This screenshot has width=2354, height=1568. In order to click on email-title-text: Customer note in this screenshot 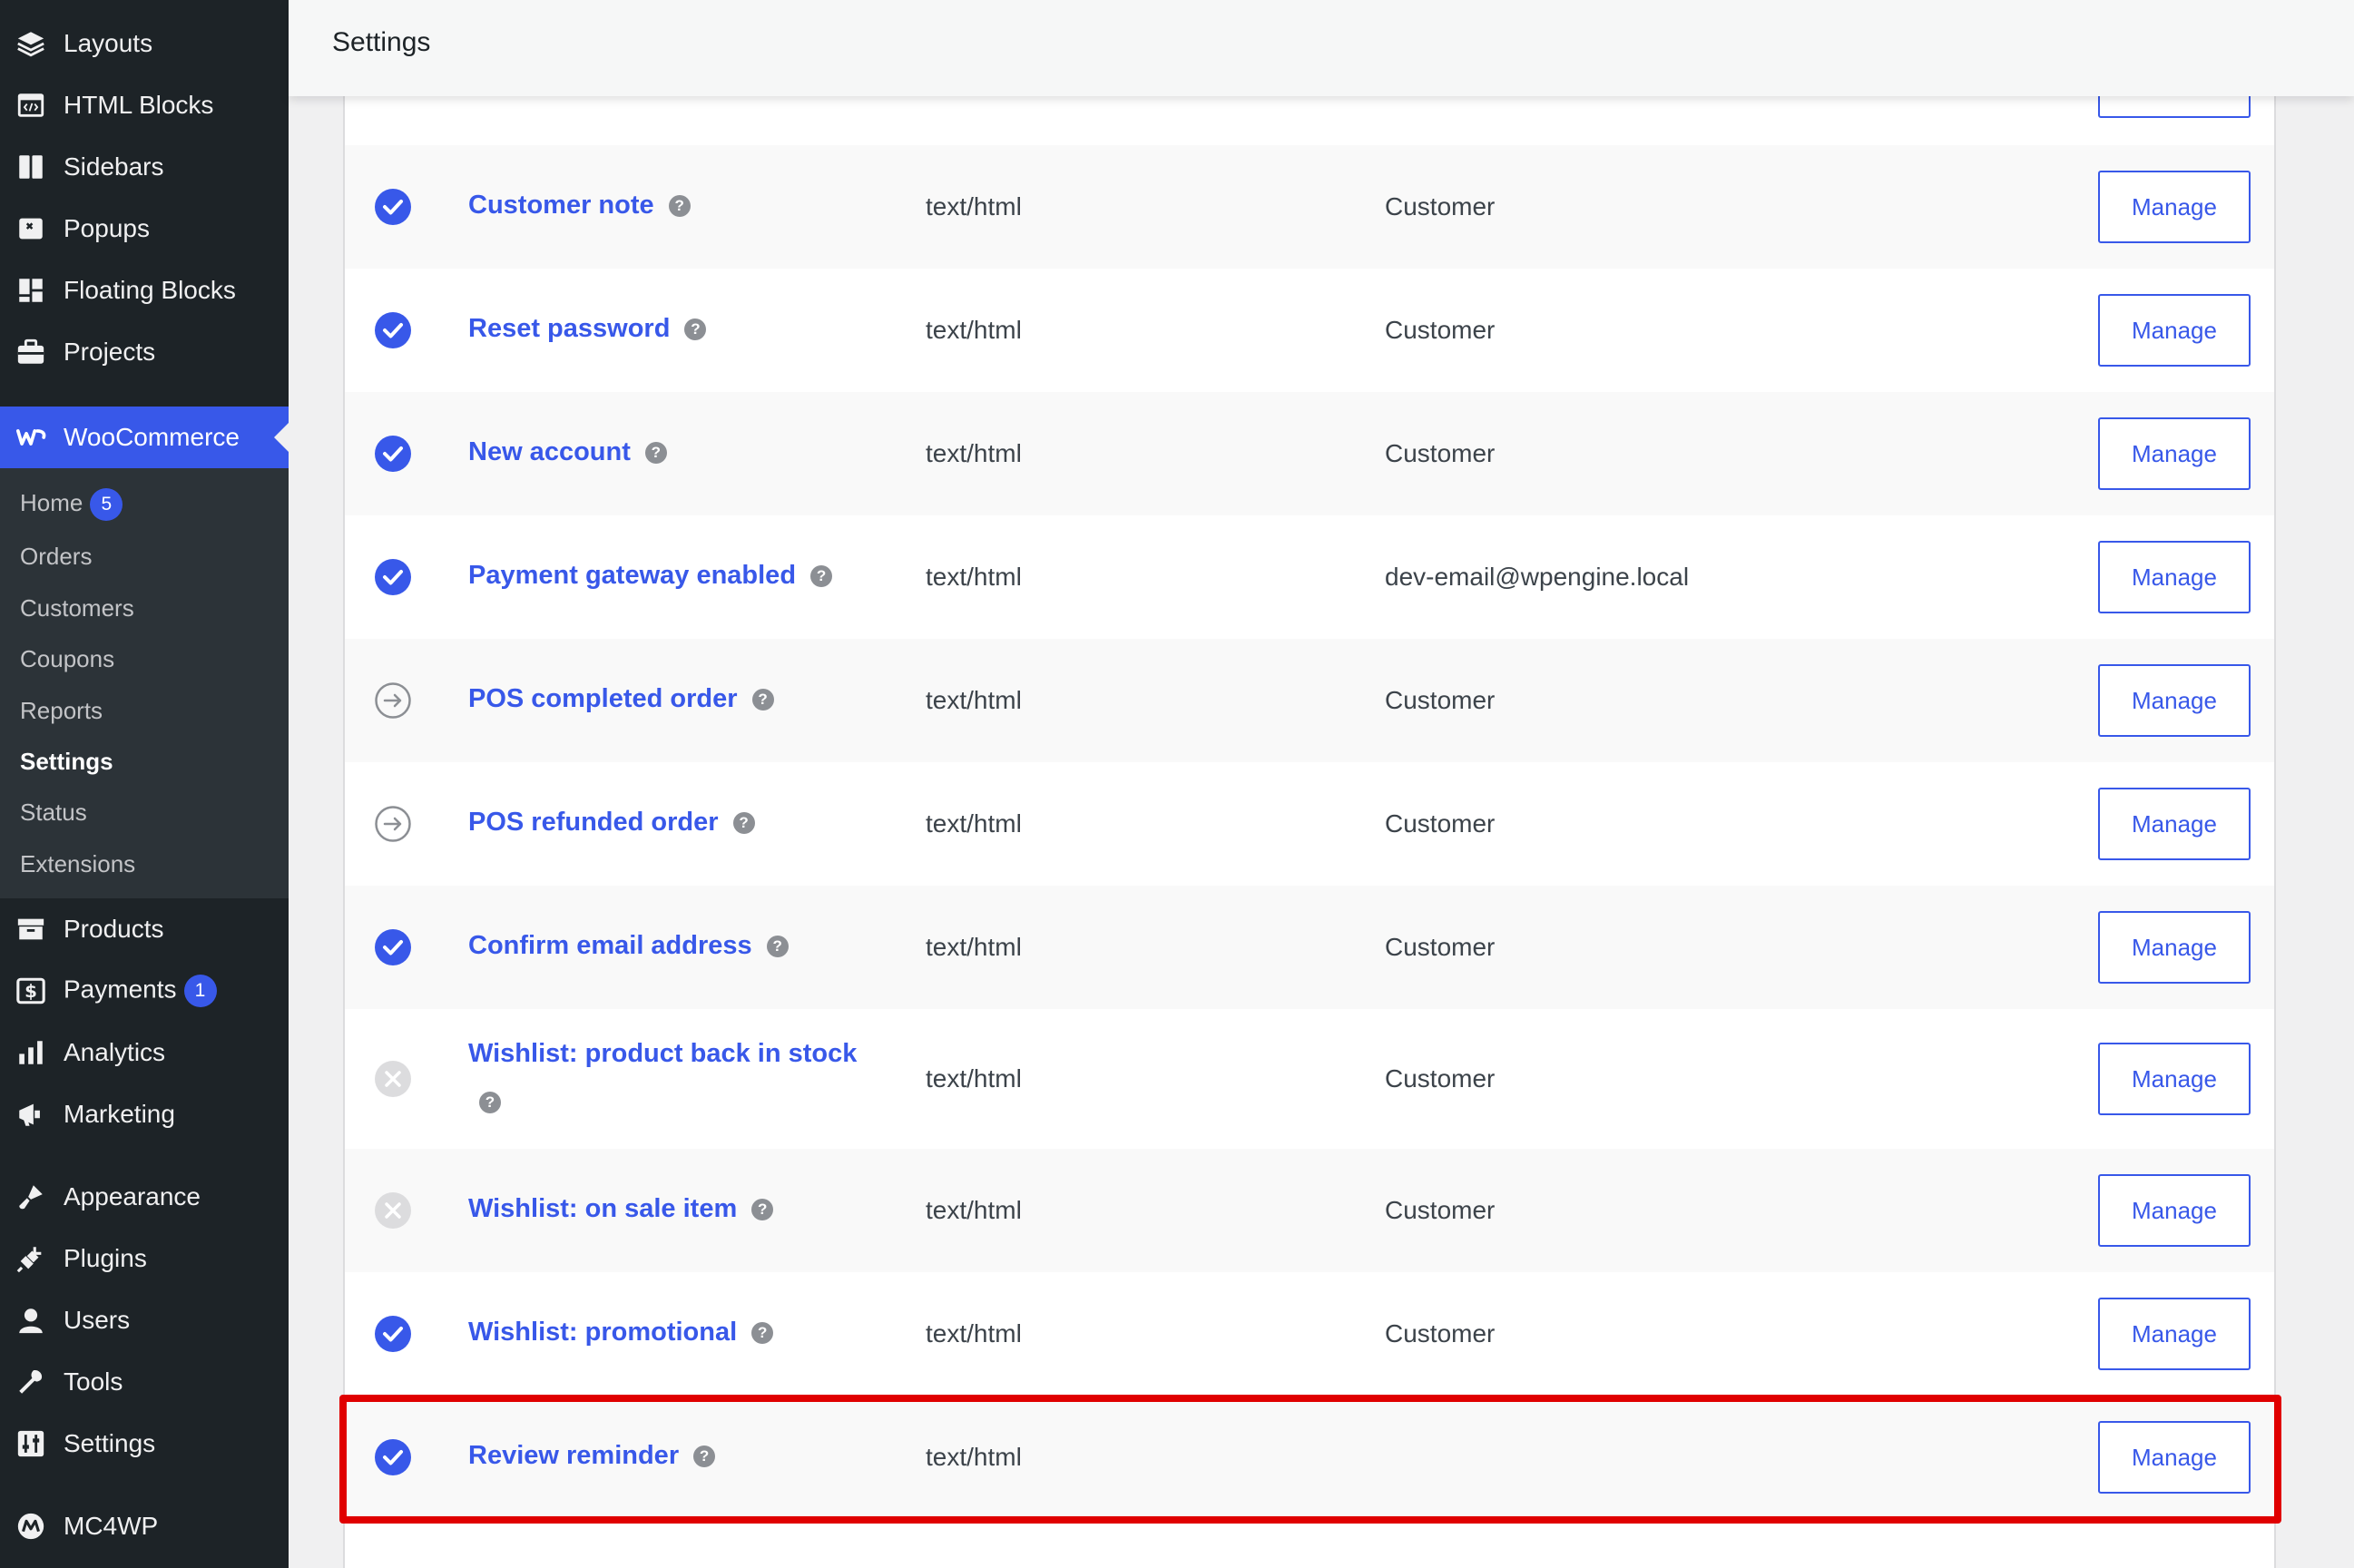, I will do `click(561, 205)`.